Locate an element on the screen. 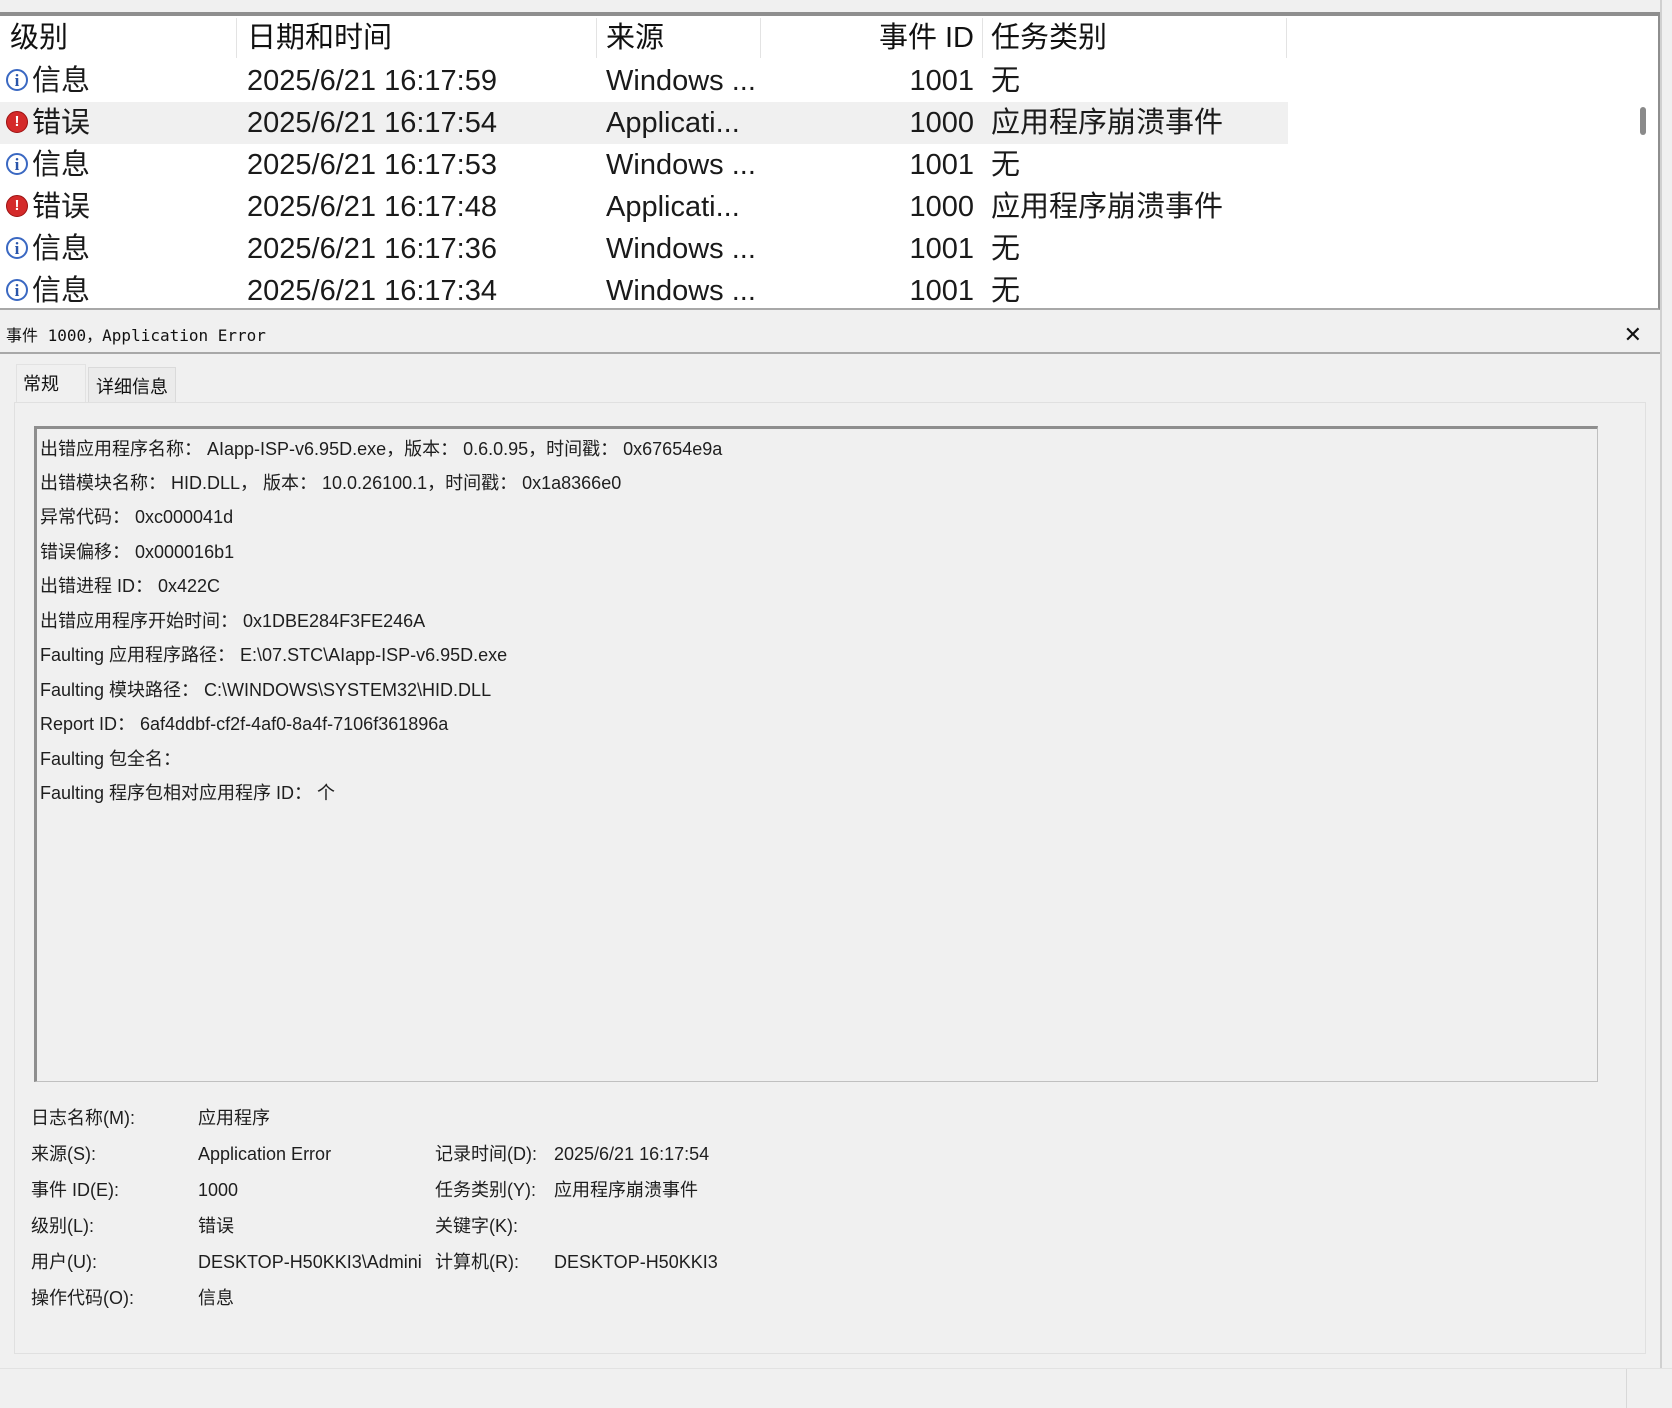 The height and width of the screenshot is (1408, 1672). description-line: 出错进程 ID： 0x422C is located at coordinates (130, 586).